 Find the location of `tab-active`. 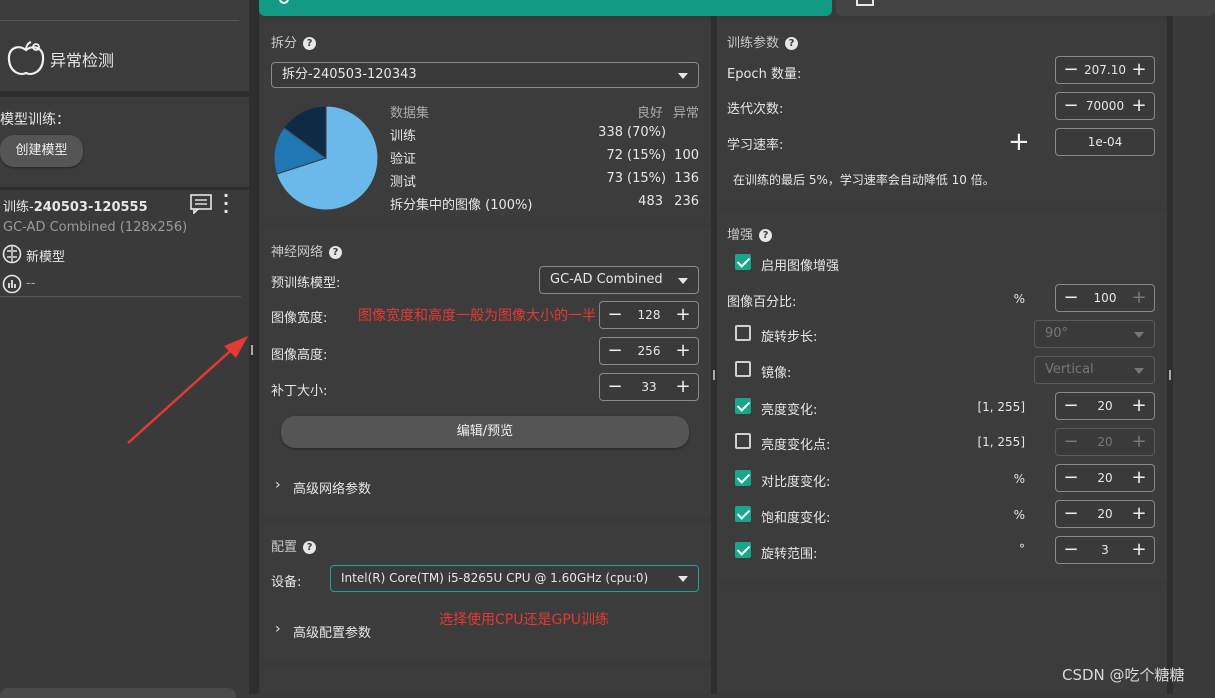

tab-active is located at coordinates (545, 8).